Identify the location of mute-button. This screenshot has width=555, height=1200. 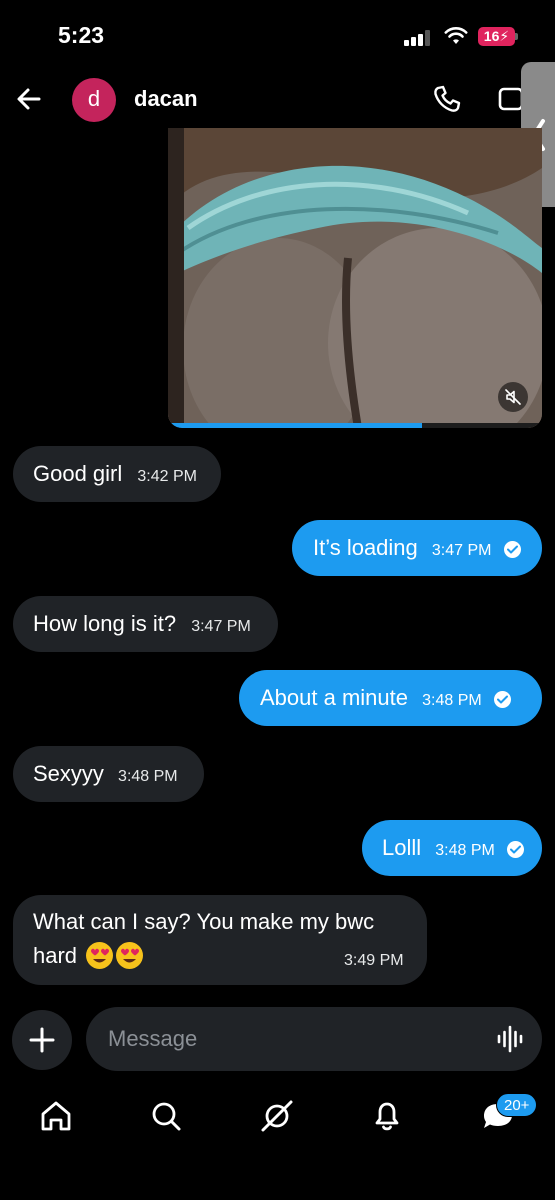
(513, 397).